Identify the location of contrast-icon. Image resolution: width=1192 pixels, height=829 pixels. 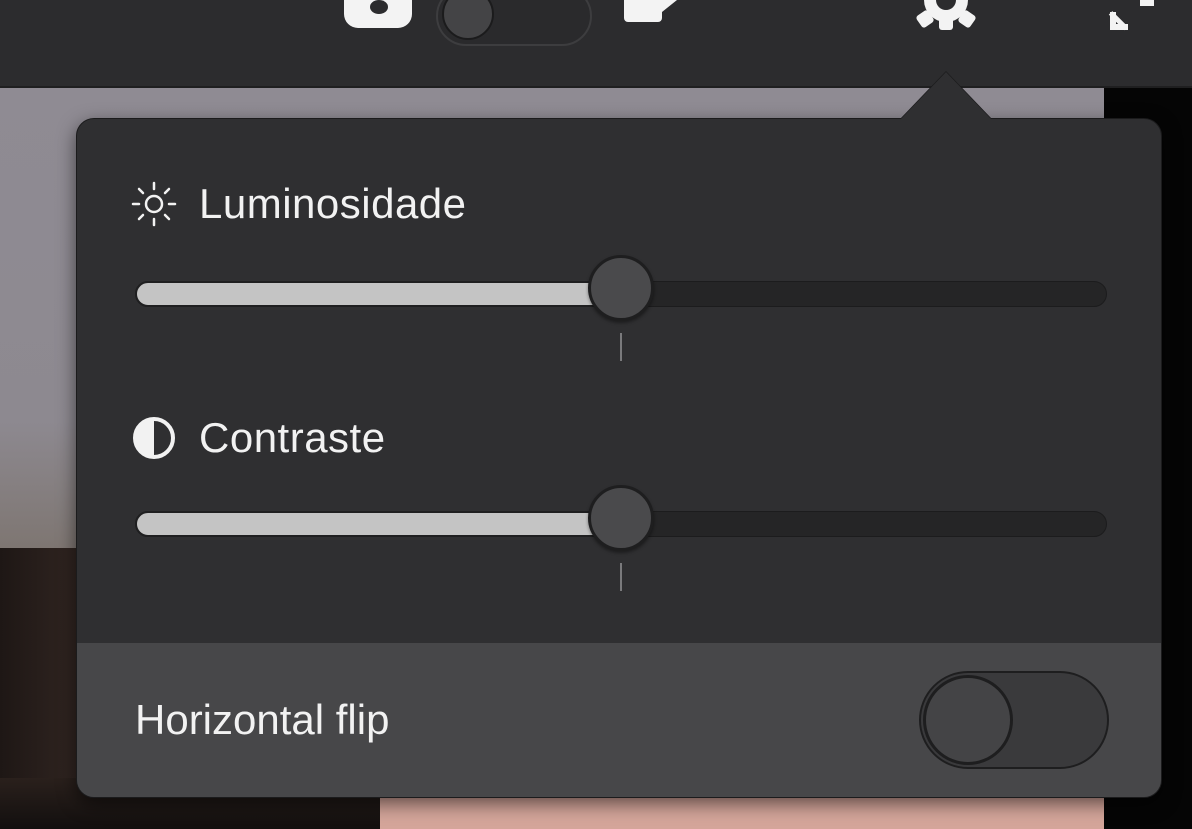
(154, 438).